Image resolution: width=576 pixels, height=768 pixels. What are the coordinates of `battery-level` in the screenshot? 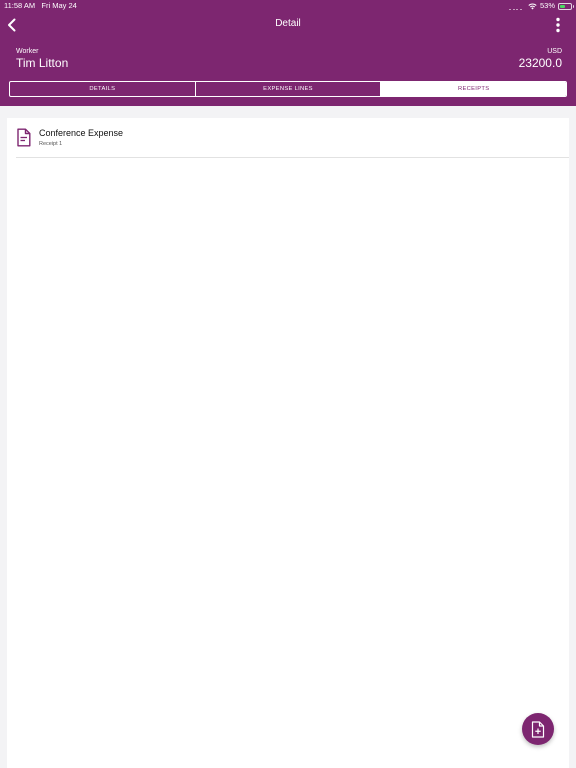 It's located at (563, 6).